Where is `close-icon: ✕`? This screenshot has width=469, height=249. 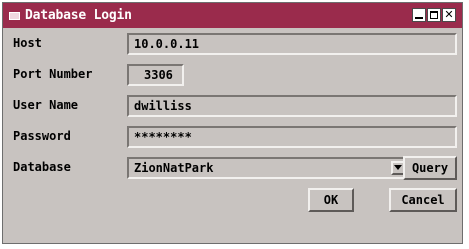 close-icon: ✕ is located at coordinates (449, 15).